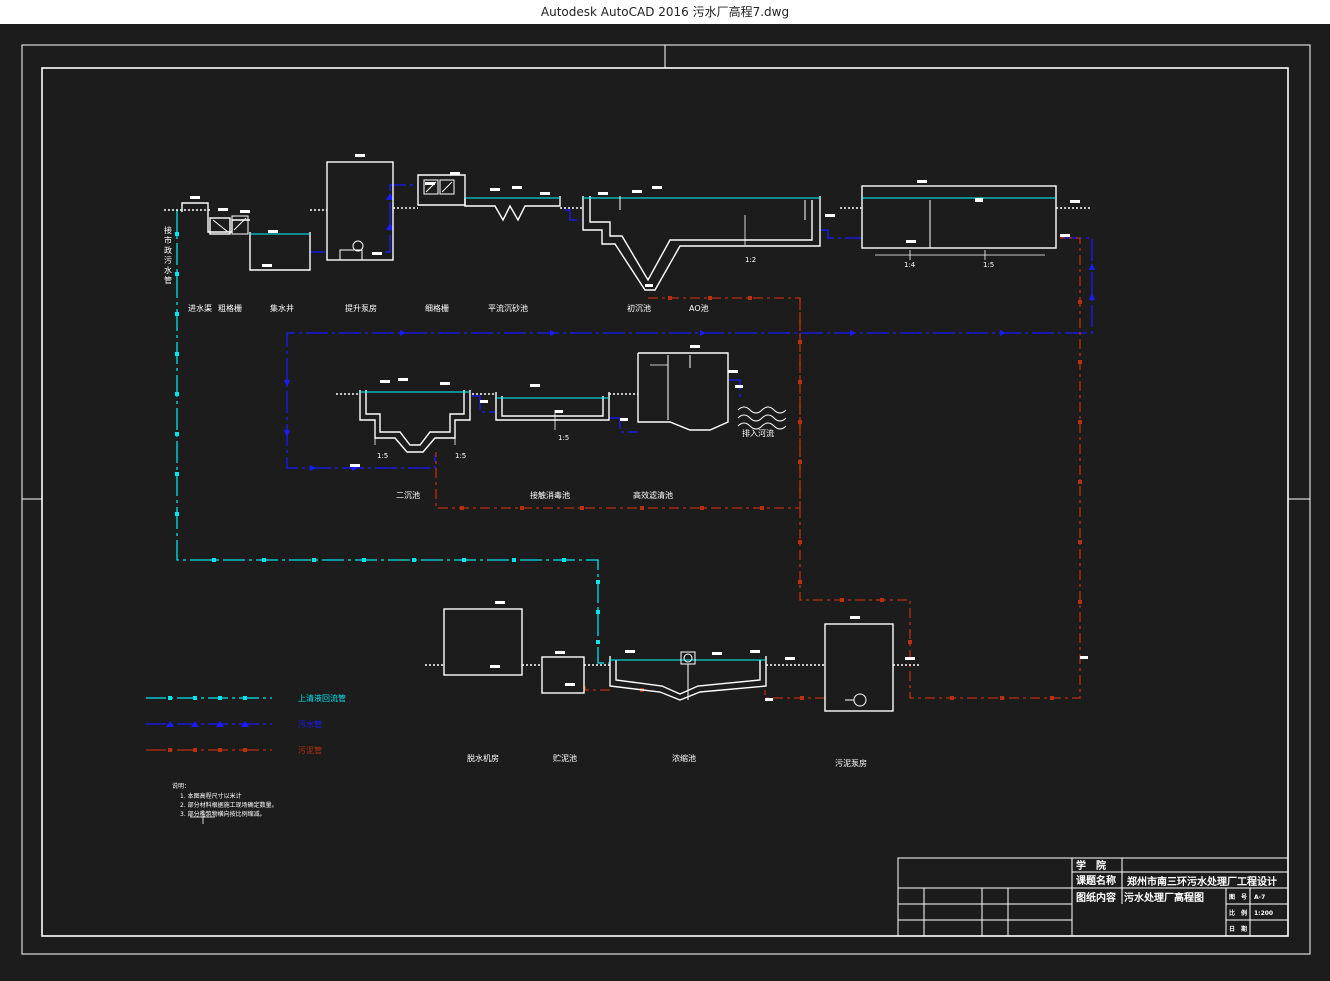  What do you see at coordinates (627, 226) in the screenshot?
I see `structures-top-row` at bounding box center [627, 226].